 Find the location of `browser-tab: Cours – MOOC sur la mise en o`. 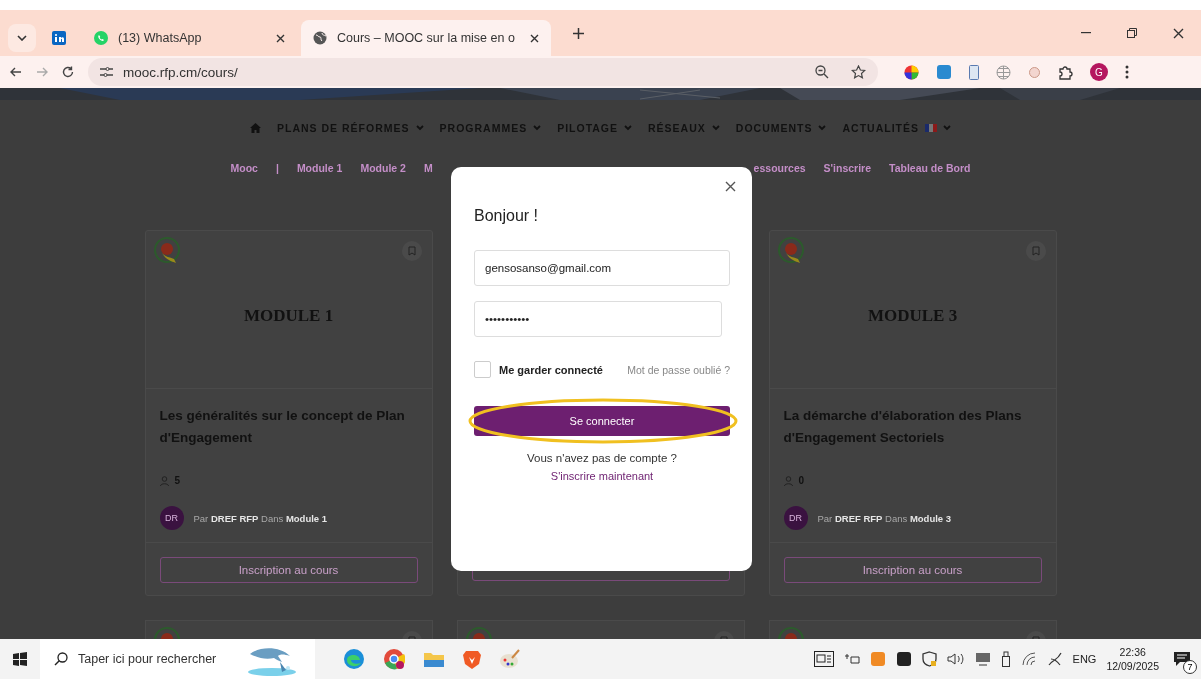

browser-tab: Cours – MOOC sur la mise en o is located at coordinates (426, 38).